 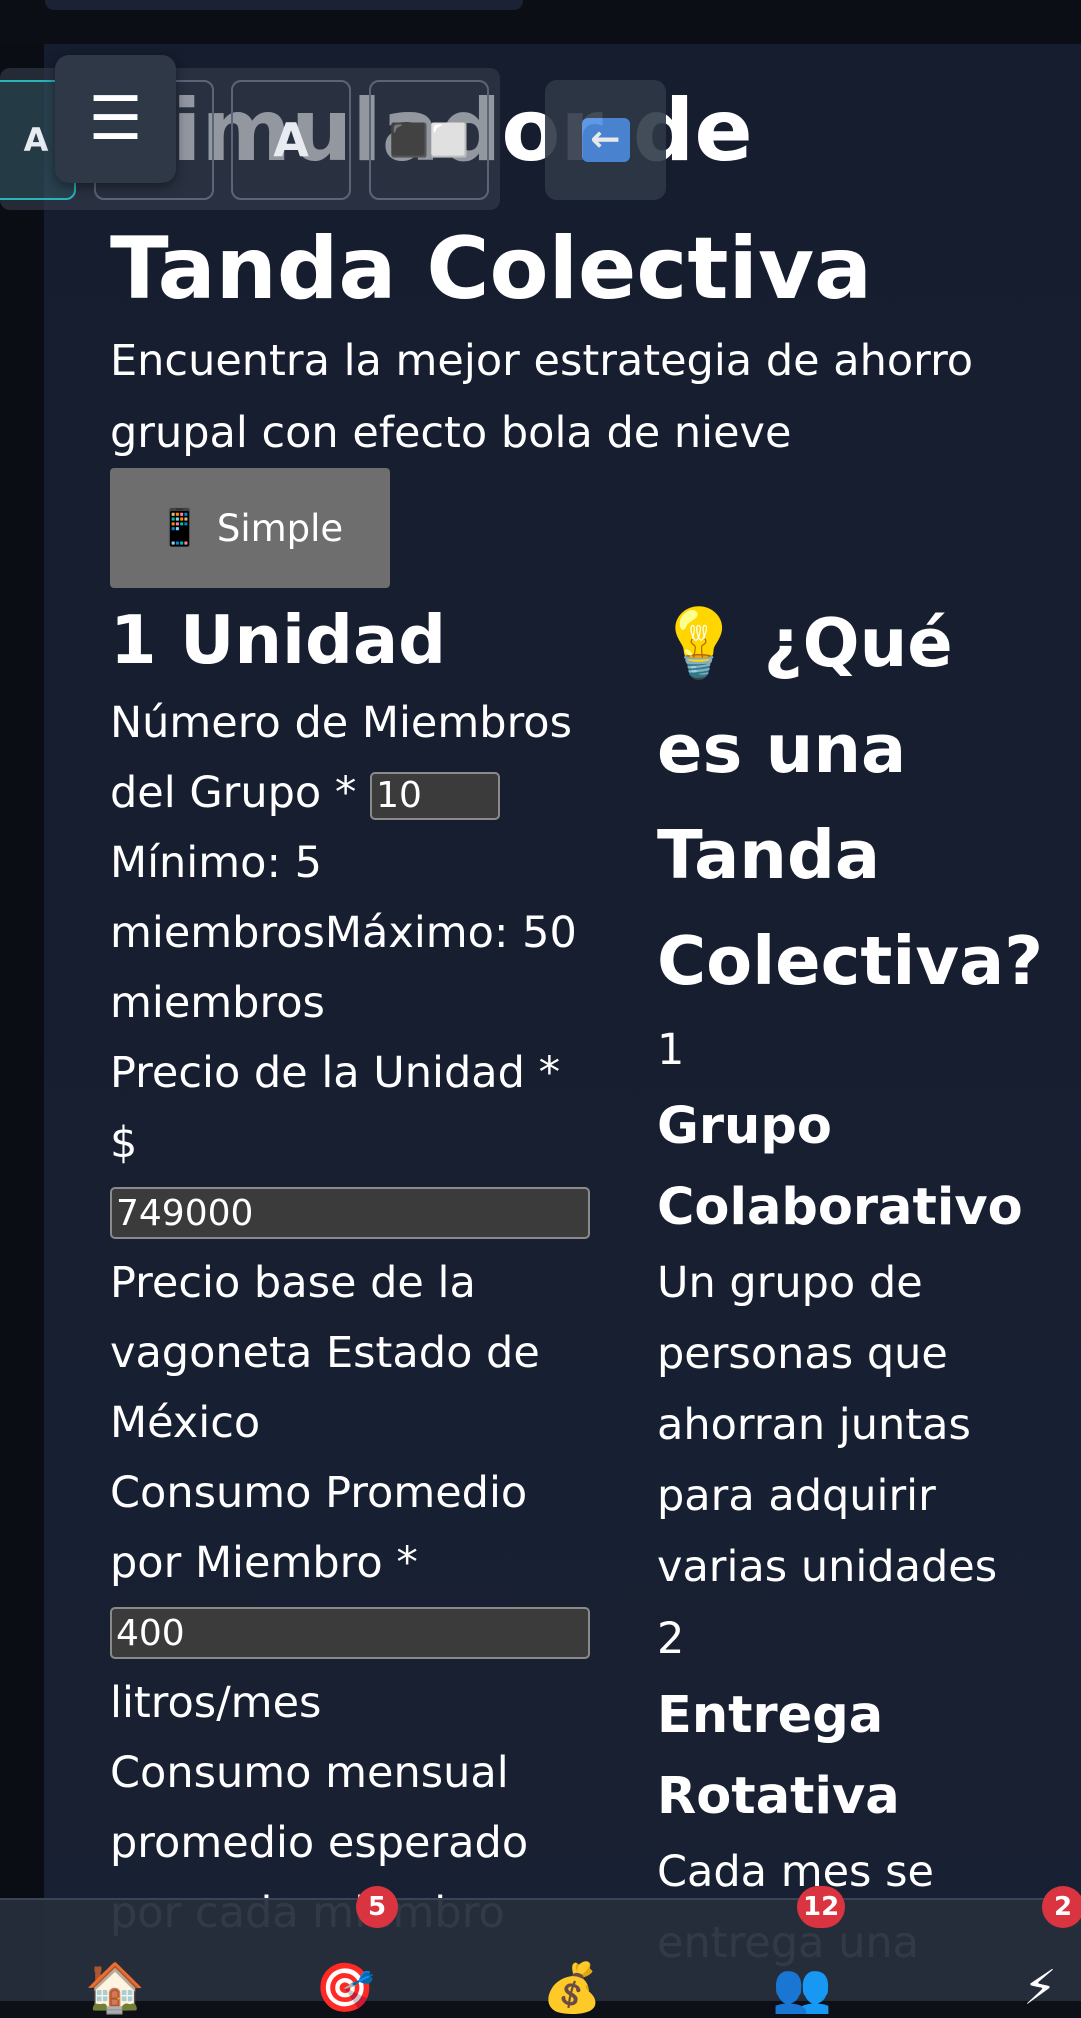 I want to click on members-min-hint: Mínimo: 5 miembros, so click(x=217, y=898).